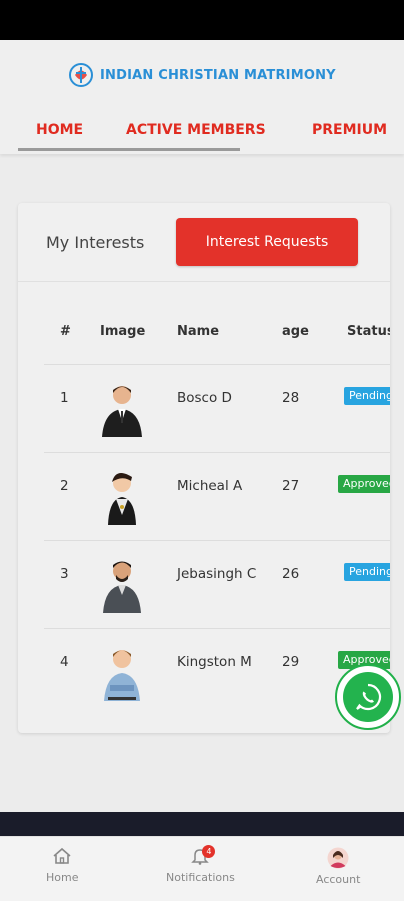 The height and width of the screenshot is (901, 404). What do you see at coordinates (217, 496) in the screenshot?
I see `table-row: 2 Micheal A 27 Approved` at bounding box center [217, 496].